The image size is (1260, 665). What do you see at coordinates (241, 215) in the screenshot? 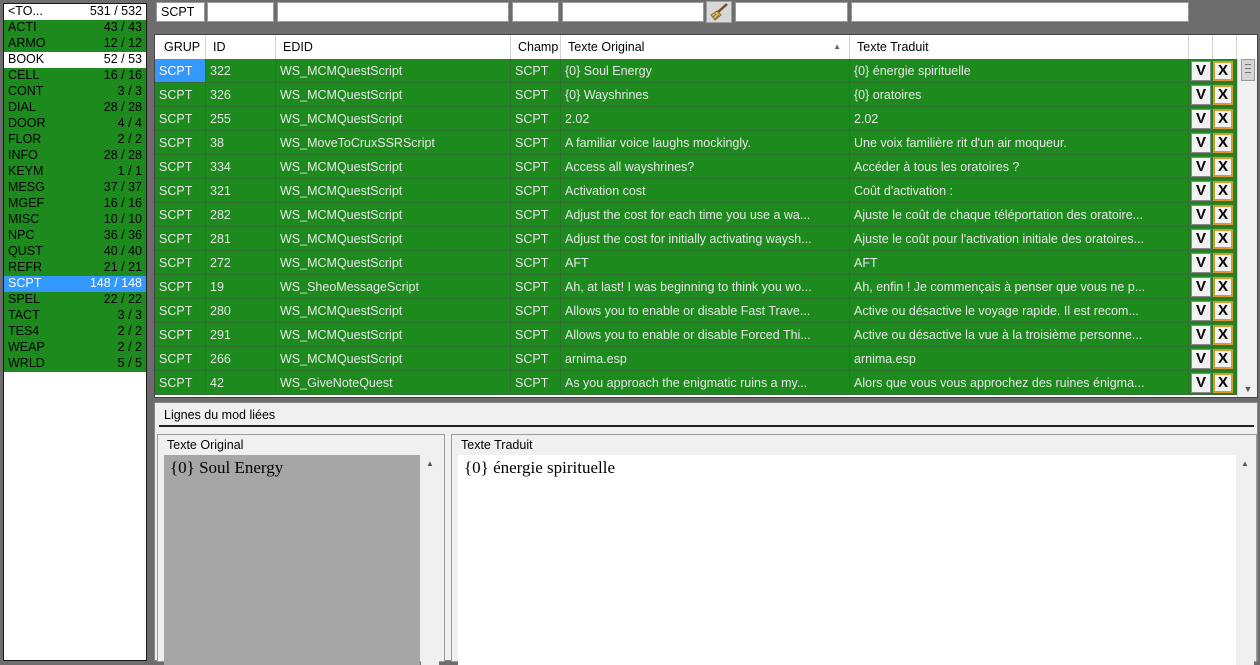
I see `cell-id: 282` at bounding box center [241, 215].